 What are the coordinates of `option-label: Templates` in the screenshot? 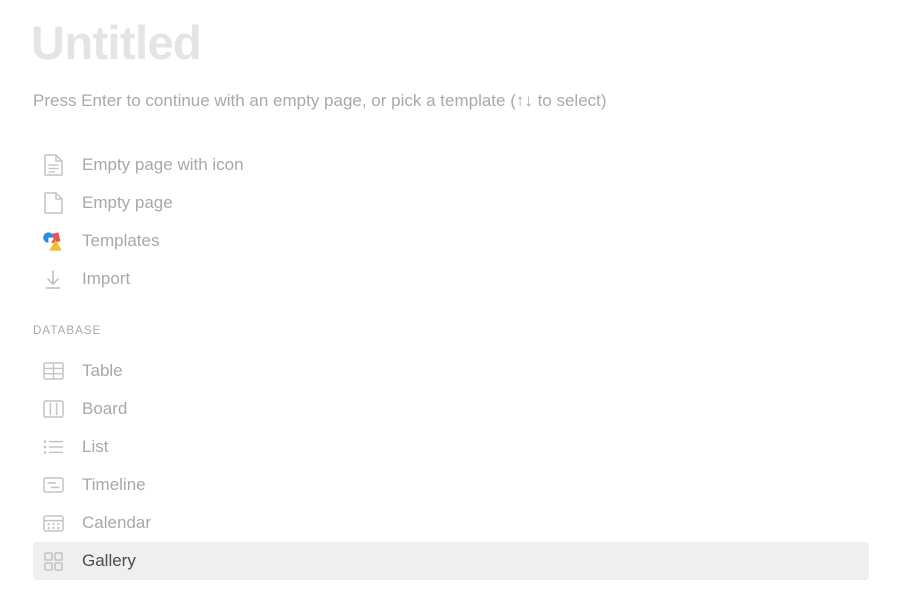 It's located at (121, 240).